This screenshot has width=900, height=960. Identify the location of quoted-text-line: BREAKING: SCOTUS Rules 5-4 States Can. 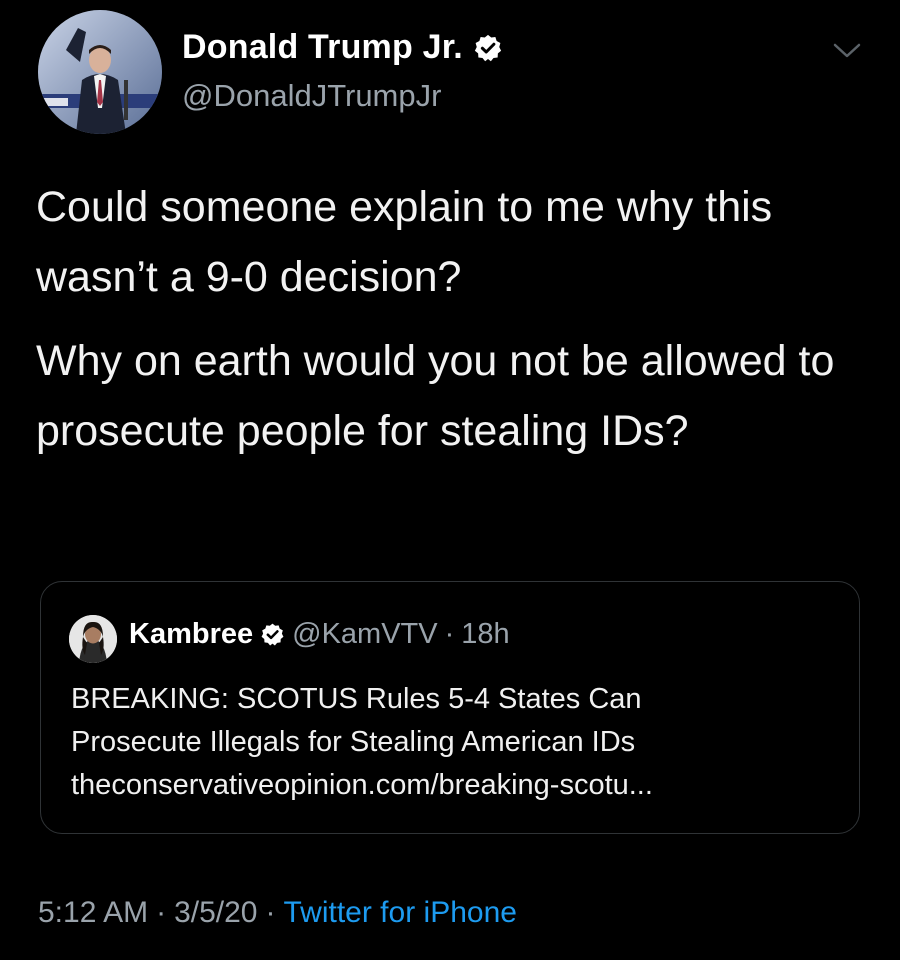
(356, 699).